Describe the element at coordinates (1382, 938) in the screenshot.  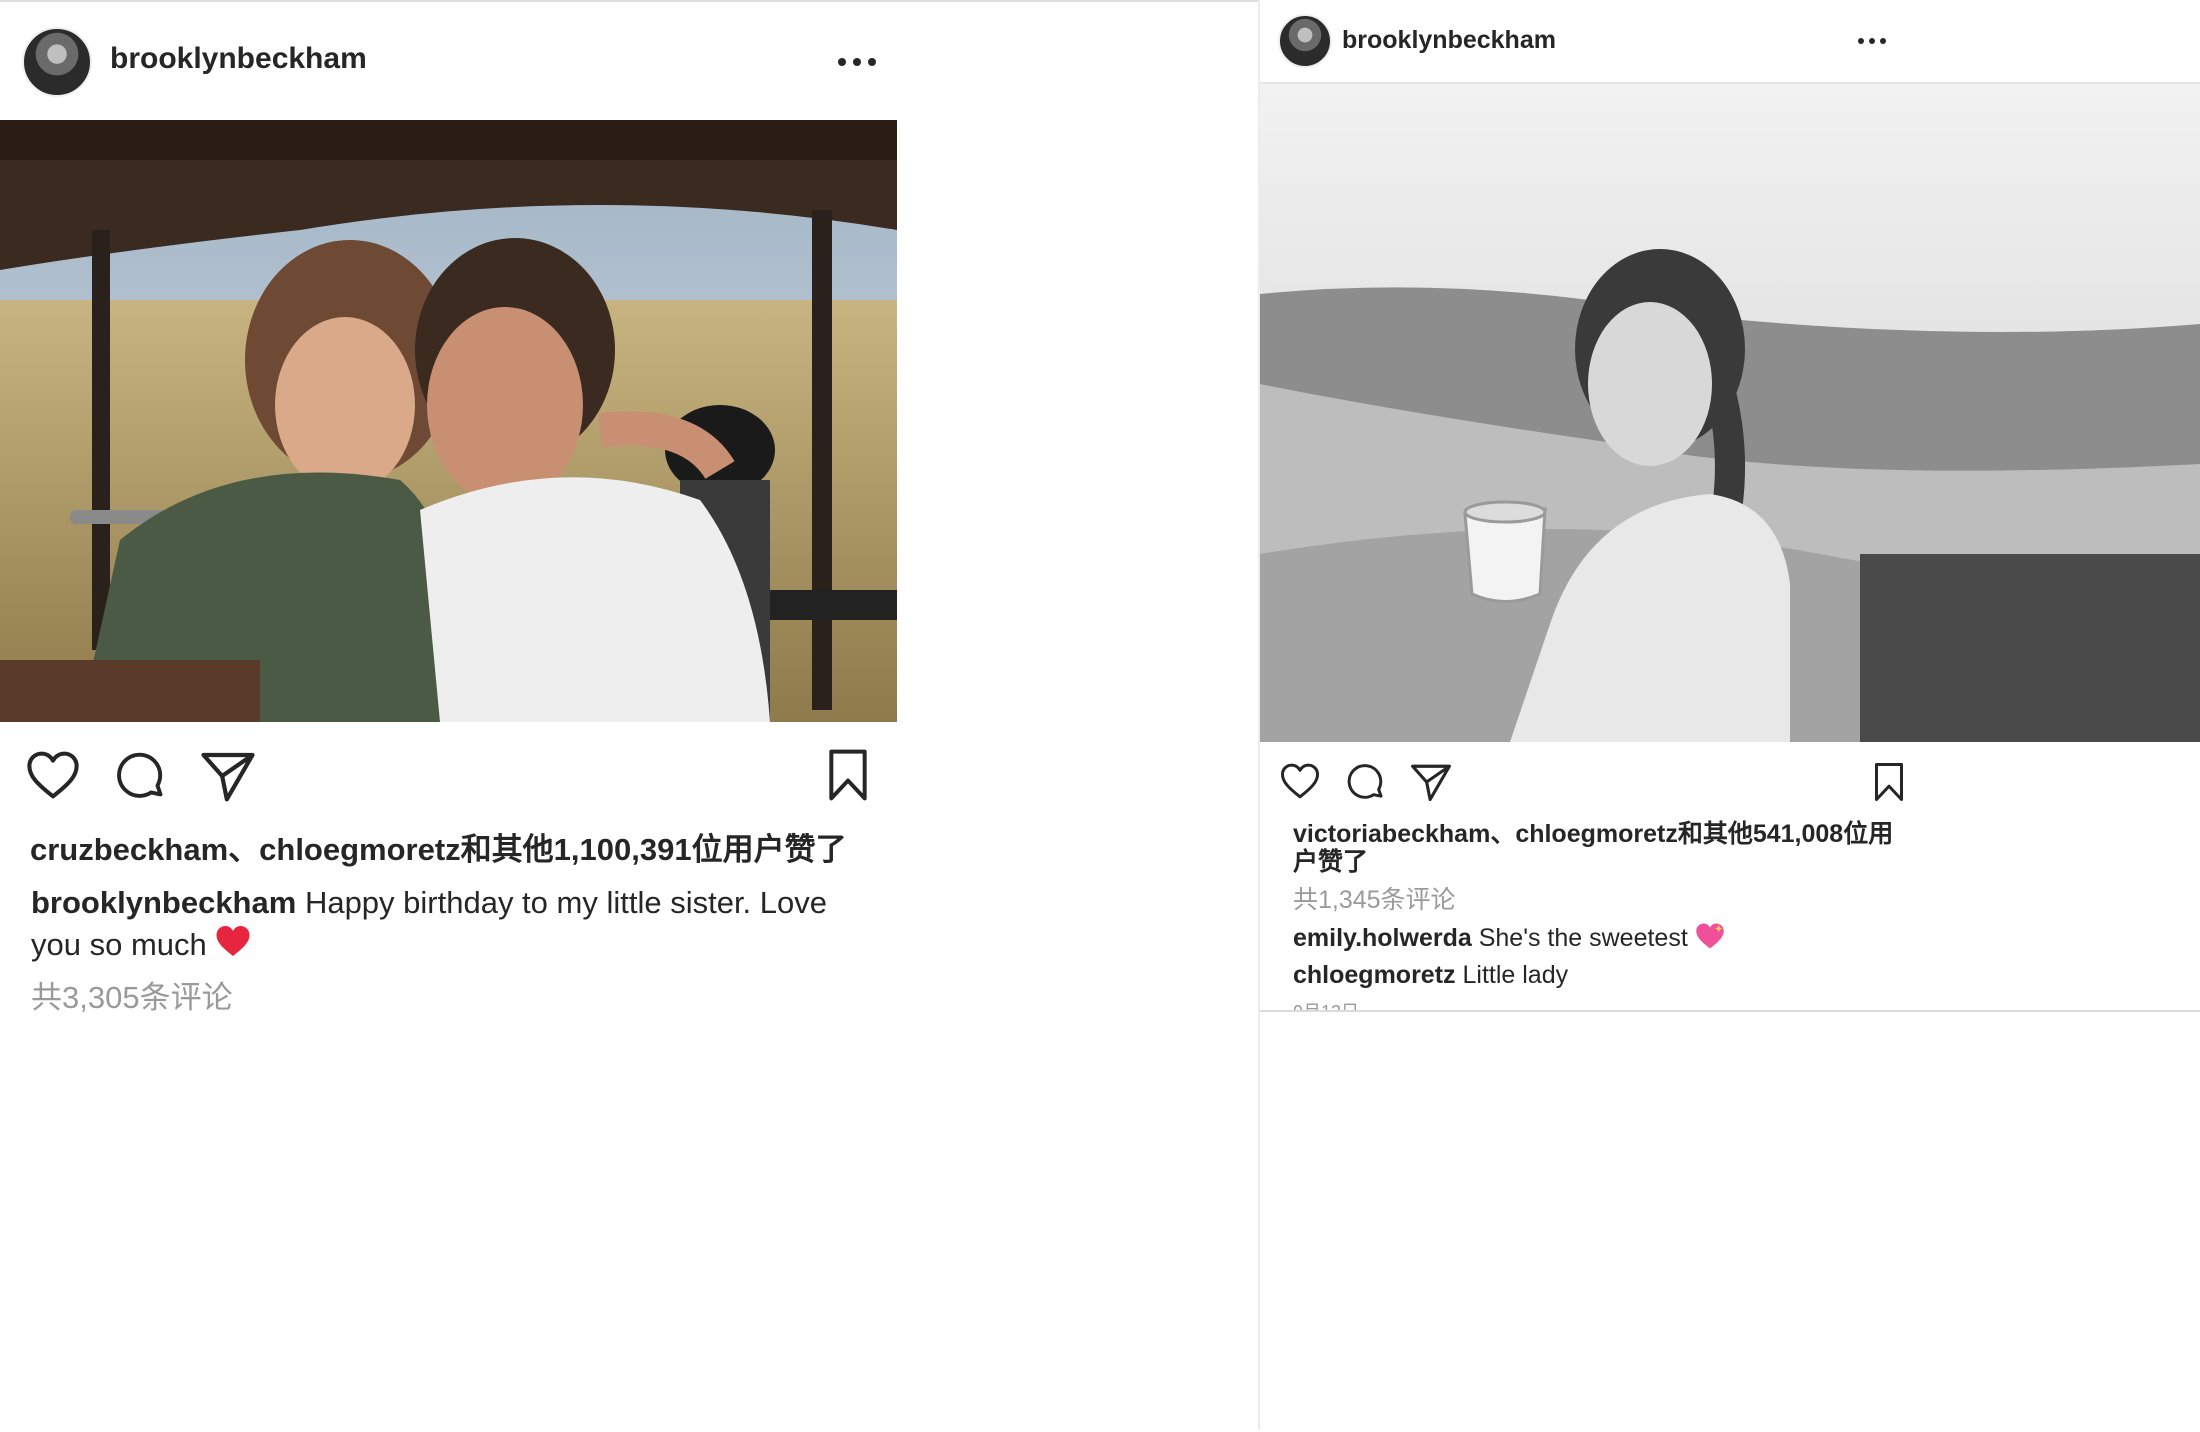
I see `comment-username: emily.holwerda` at that location.